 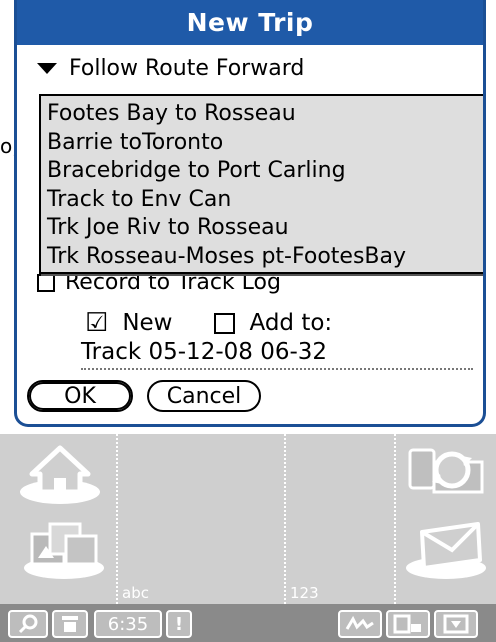 I want to click on route-list-item: Barrie toToronto, so click(x=265, y=143).